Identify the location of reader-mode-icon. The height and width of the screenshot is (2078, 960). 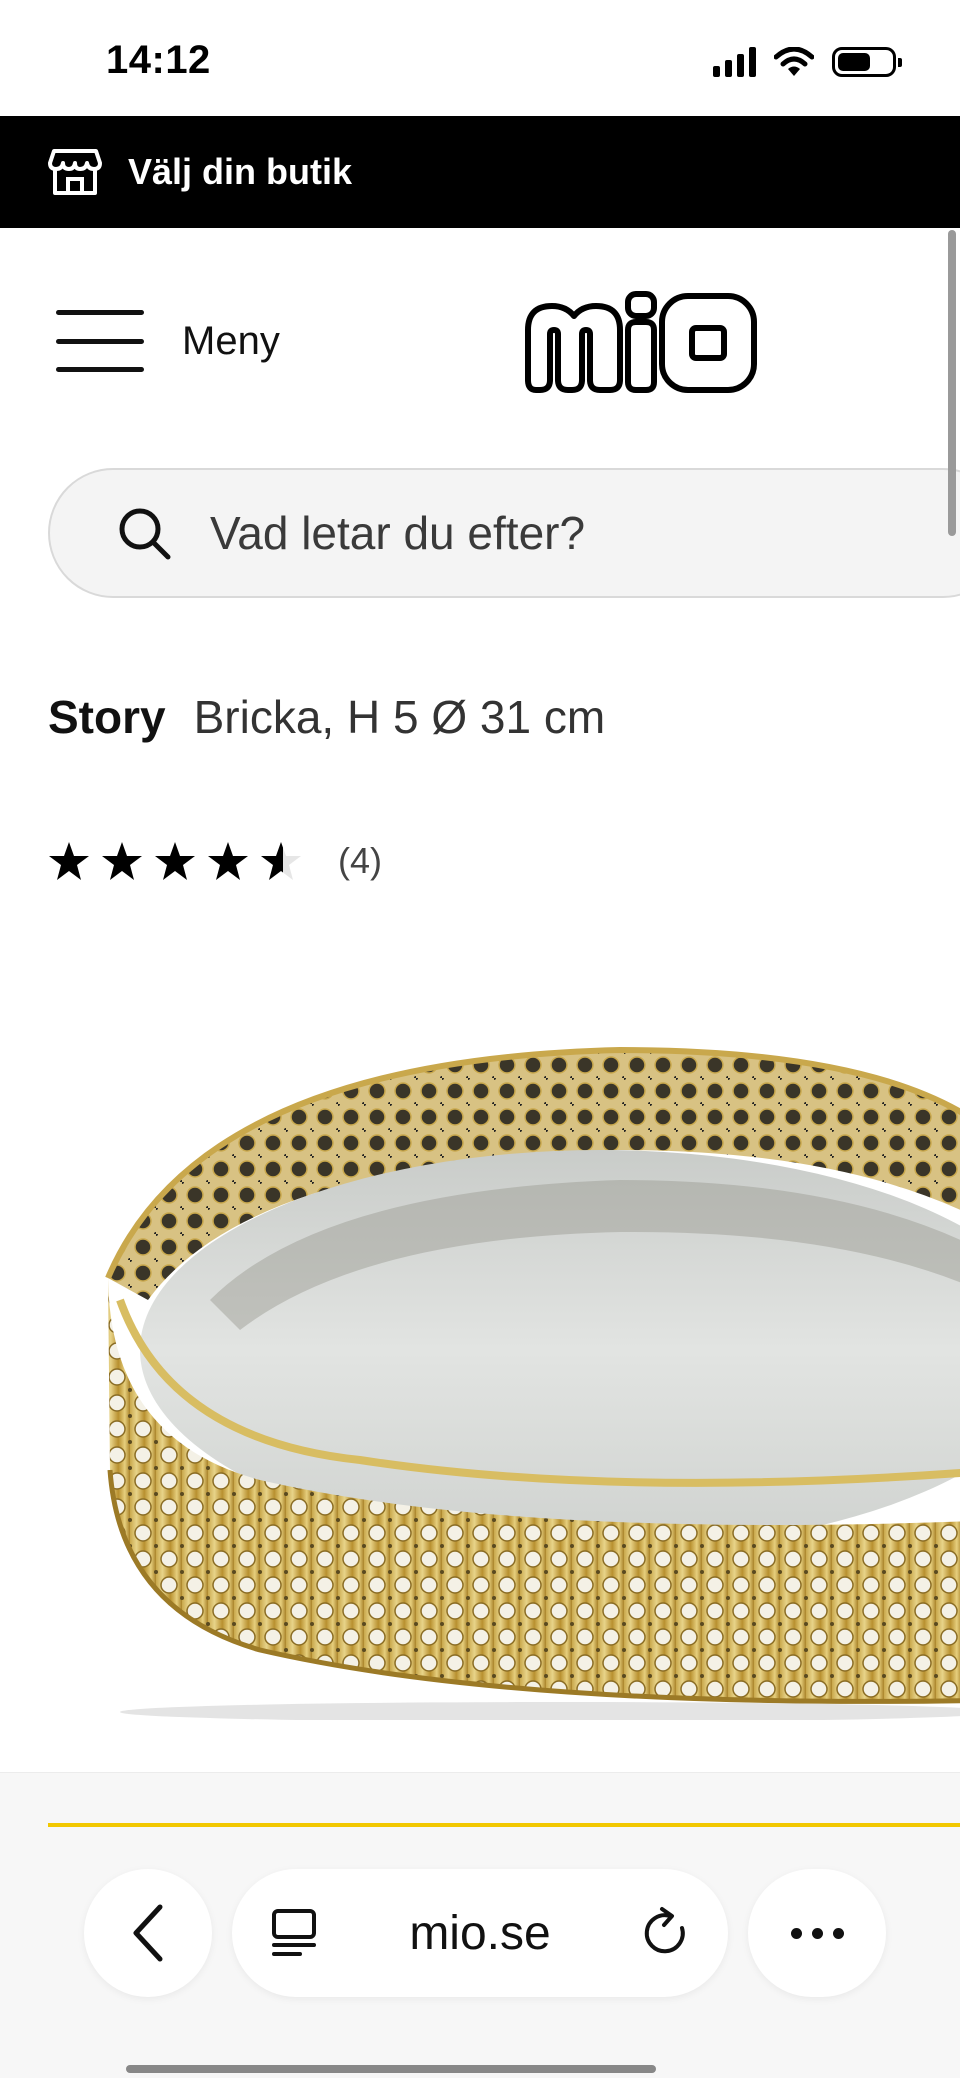
(294, 1933).